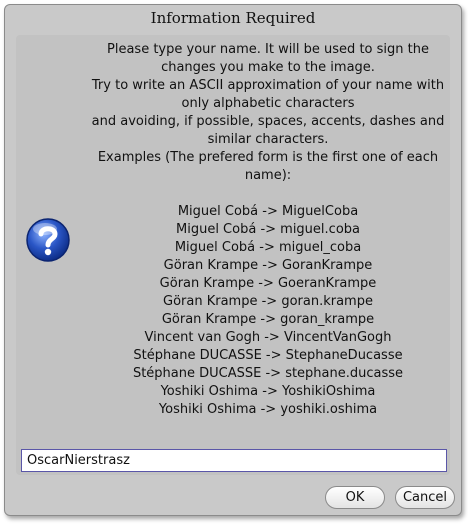  Describe the element at coordinates (268, 373) in the screenshot. I see `example-line: Stéphane DUCASSE -> stephane.ducasse` at that location.